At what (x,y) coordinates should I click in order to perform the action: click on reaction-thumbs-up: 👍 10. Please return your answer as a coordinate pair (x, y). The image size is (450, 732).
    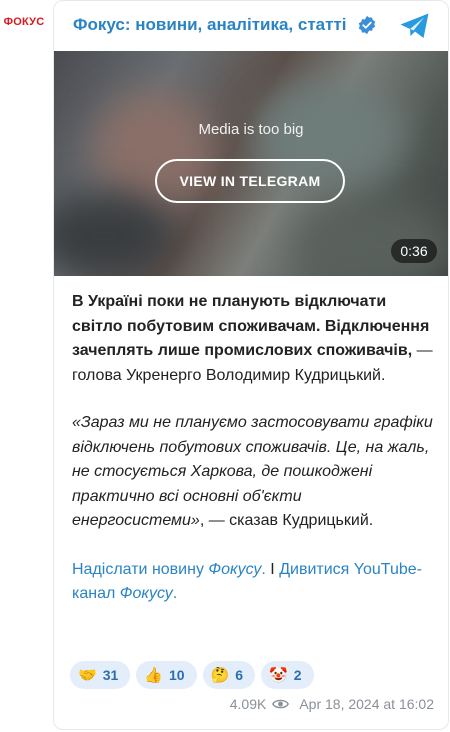
    Looking at the image, I should click on (166, 675).